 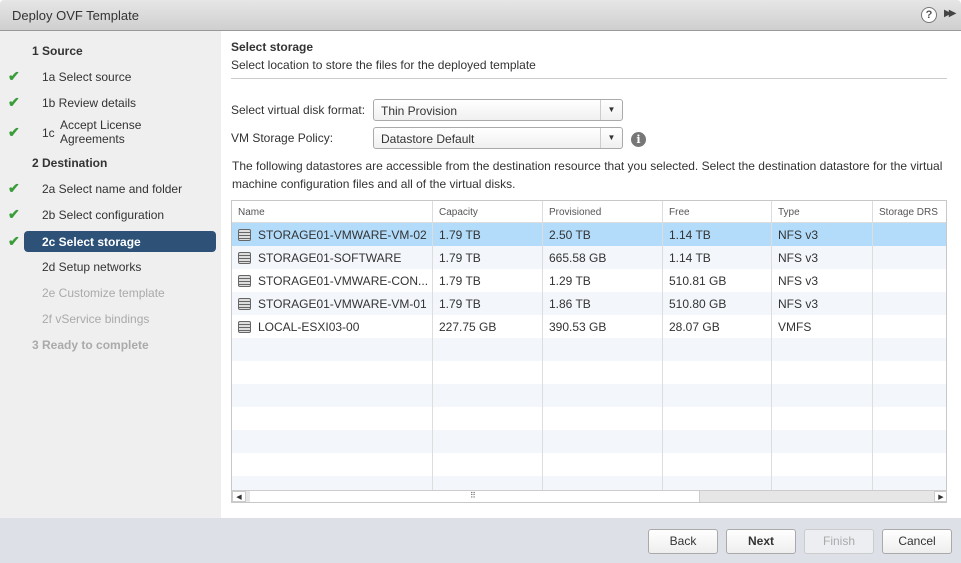 I want to click on scroll-right-icon: ▶, so click(x=940, y=496).